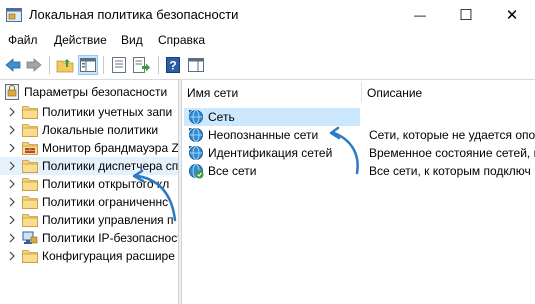 The width and height of the screenshot is (535, 304). I want to click on tree-item: Монитор брандмауэра Zi, so click(89, 148).